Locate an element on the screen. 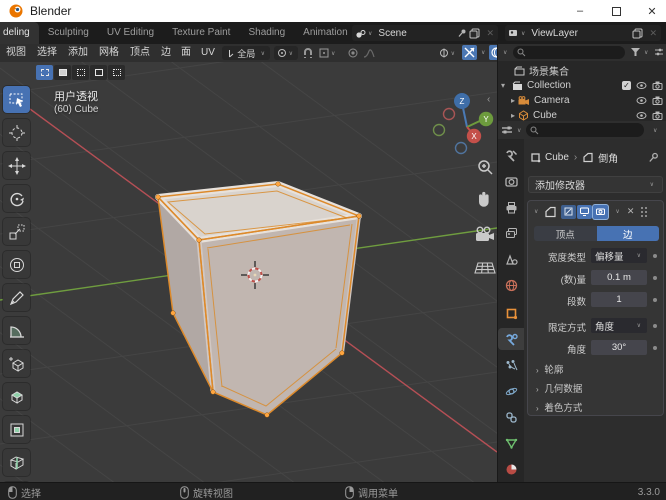 The width and height of the screenshot is (666, 500). row-label: Cube is located at coordinates (545, 115).